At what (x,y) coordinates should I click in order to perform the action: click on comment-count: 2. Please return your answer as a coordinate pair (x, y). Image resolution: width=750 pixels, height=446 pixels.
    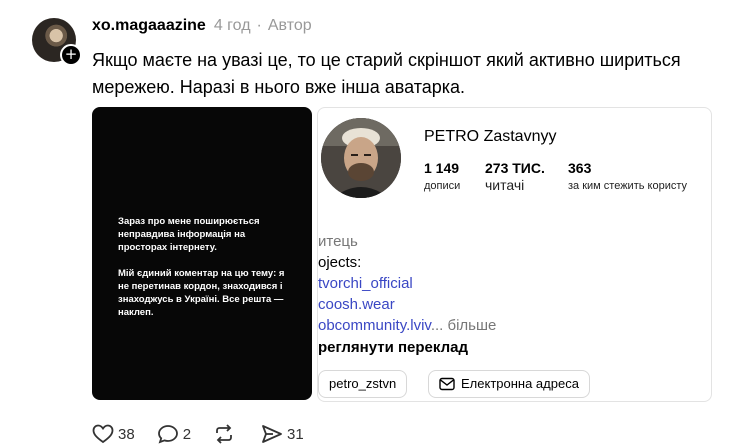
    Looking at the image, I should click on (187, 434).